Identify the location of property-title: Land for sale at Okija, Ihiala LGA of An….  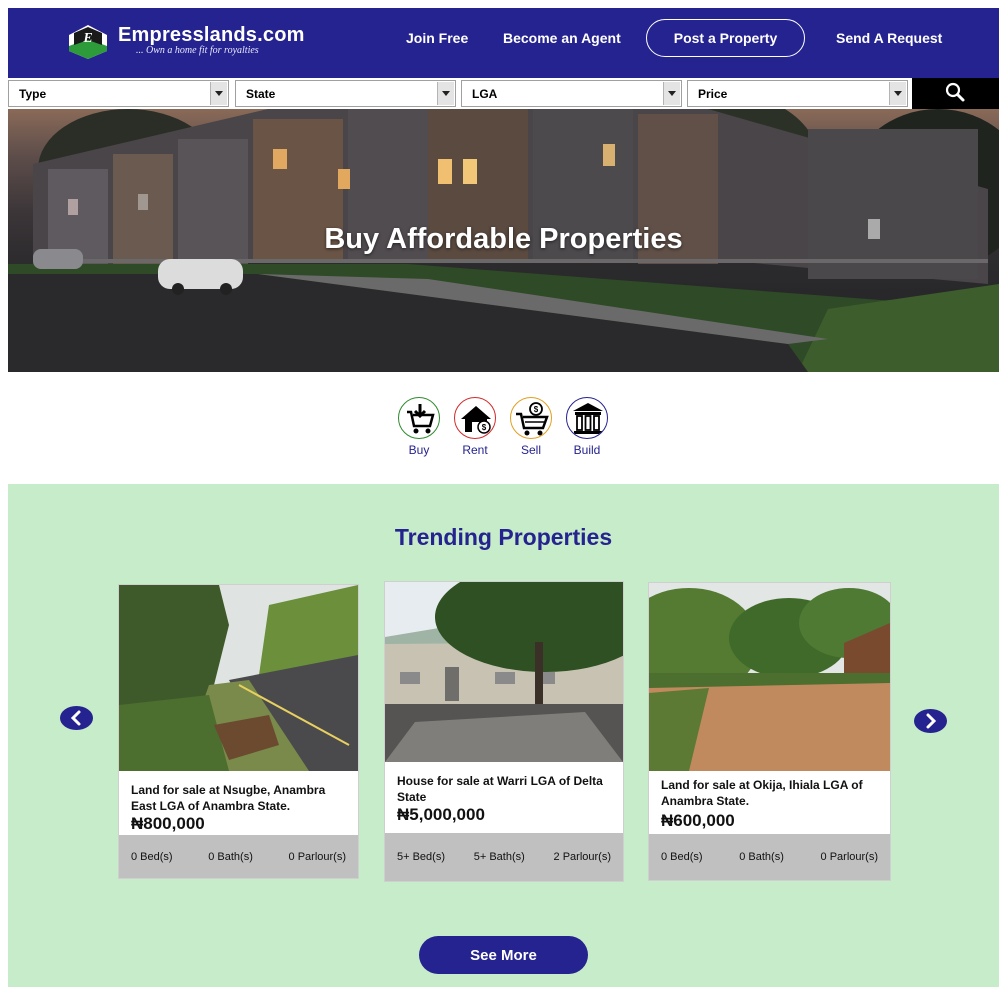
(768, 793).